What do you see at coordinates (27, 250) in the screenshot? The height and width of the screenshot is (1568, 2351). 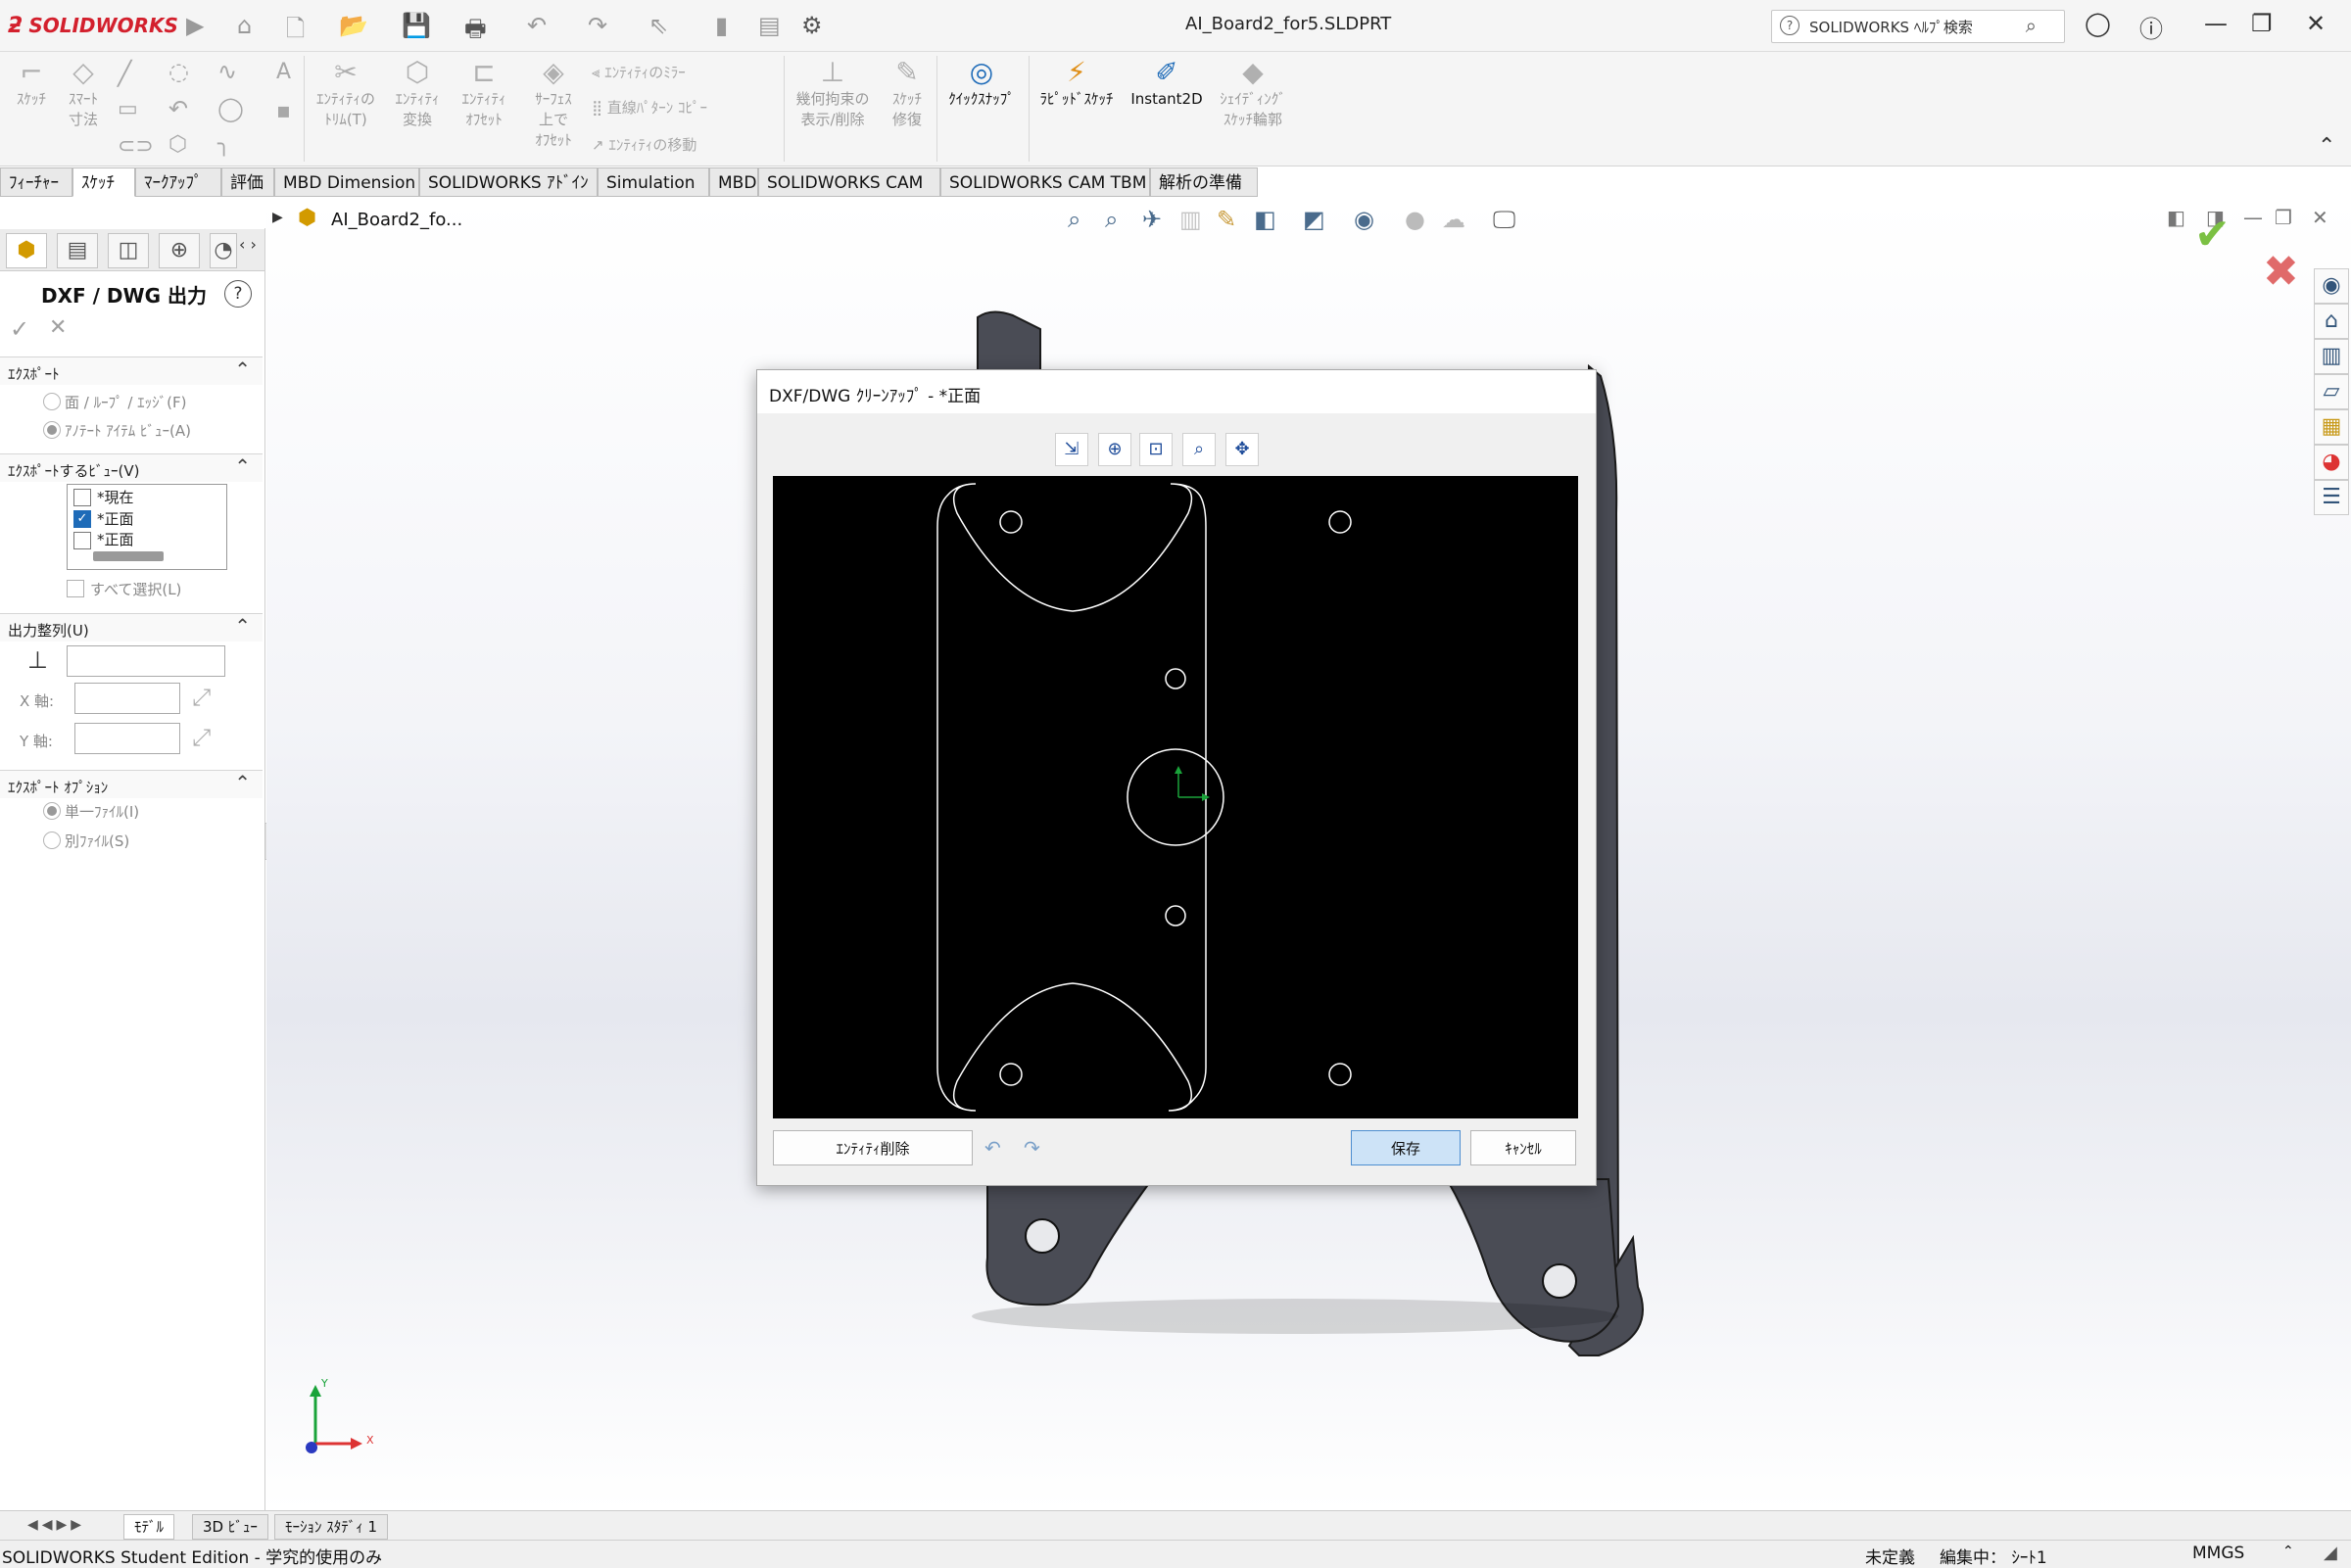 I see `feature-manager-tab: ⬢` at bounding box center [27, 250].